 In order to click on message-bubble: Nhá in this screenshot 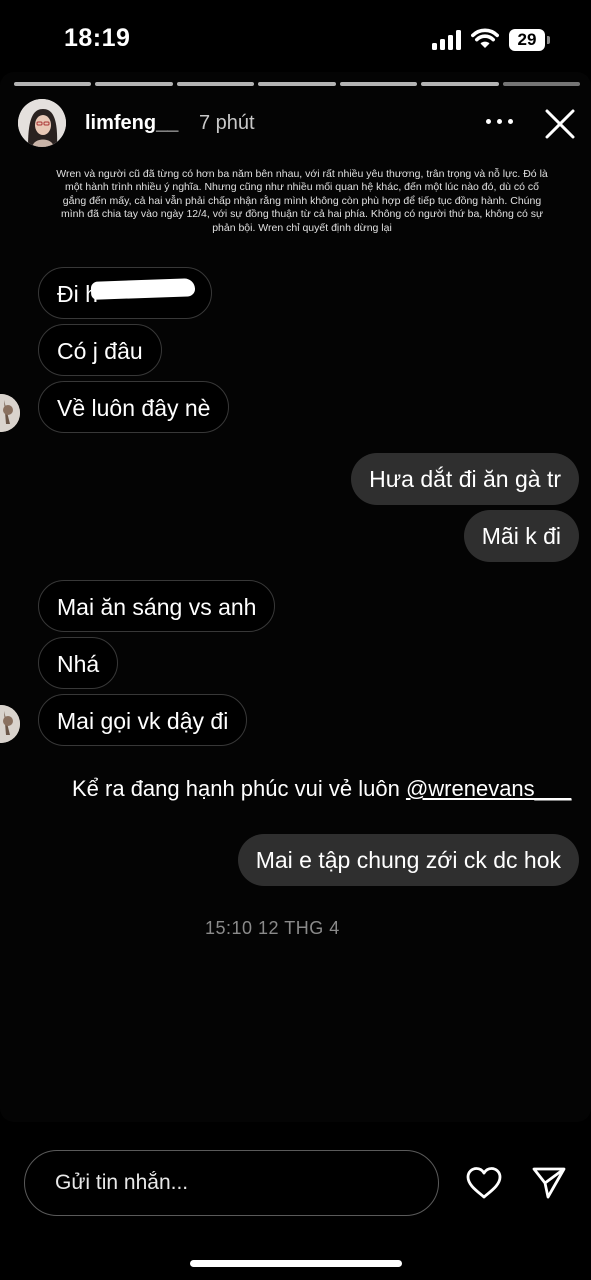, I will do `click(78, 663)`.